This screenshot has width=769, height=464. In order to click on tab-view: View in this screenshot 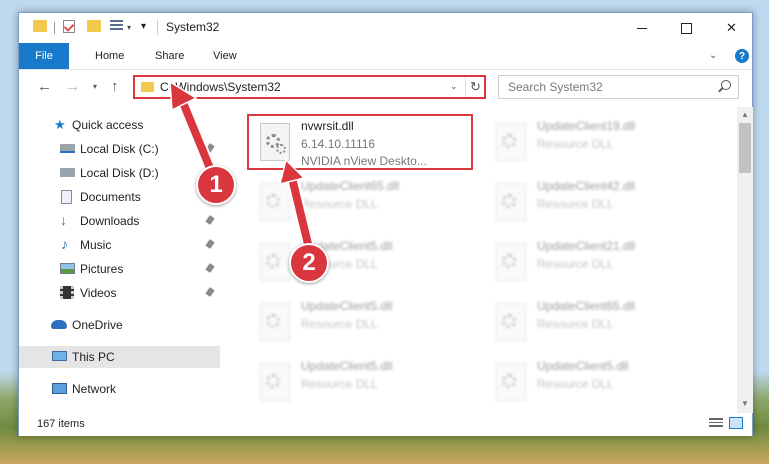, I will do `click(225, 56)`.